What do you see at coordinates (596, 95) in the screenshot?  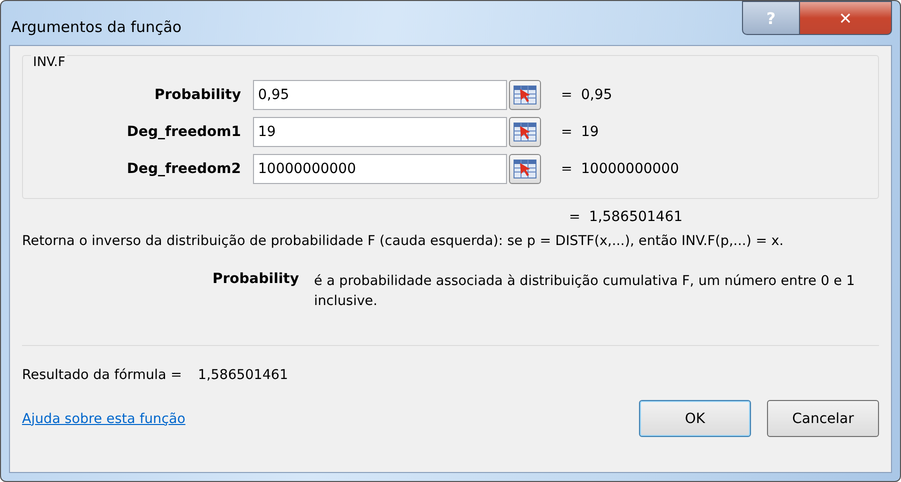 I see `evaluated-value: 0,95` at bounding box center [596, 95].